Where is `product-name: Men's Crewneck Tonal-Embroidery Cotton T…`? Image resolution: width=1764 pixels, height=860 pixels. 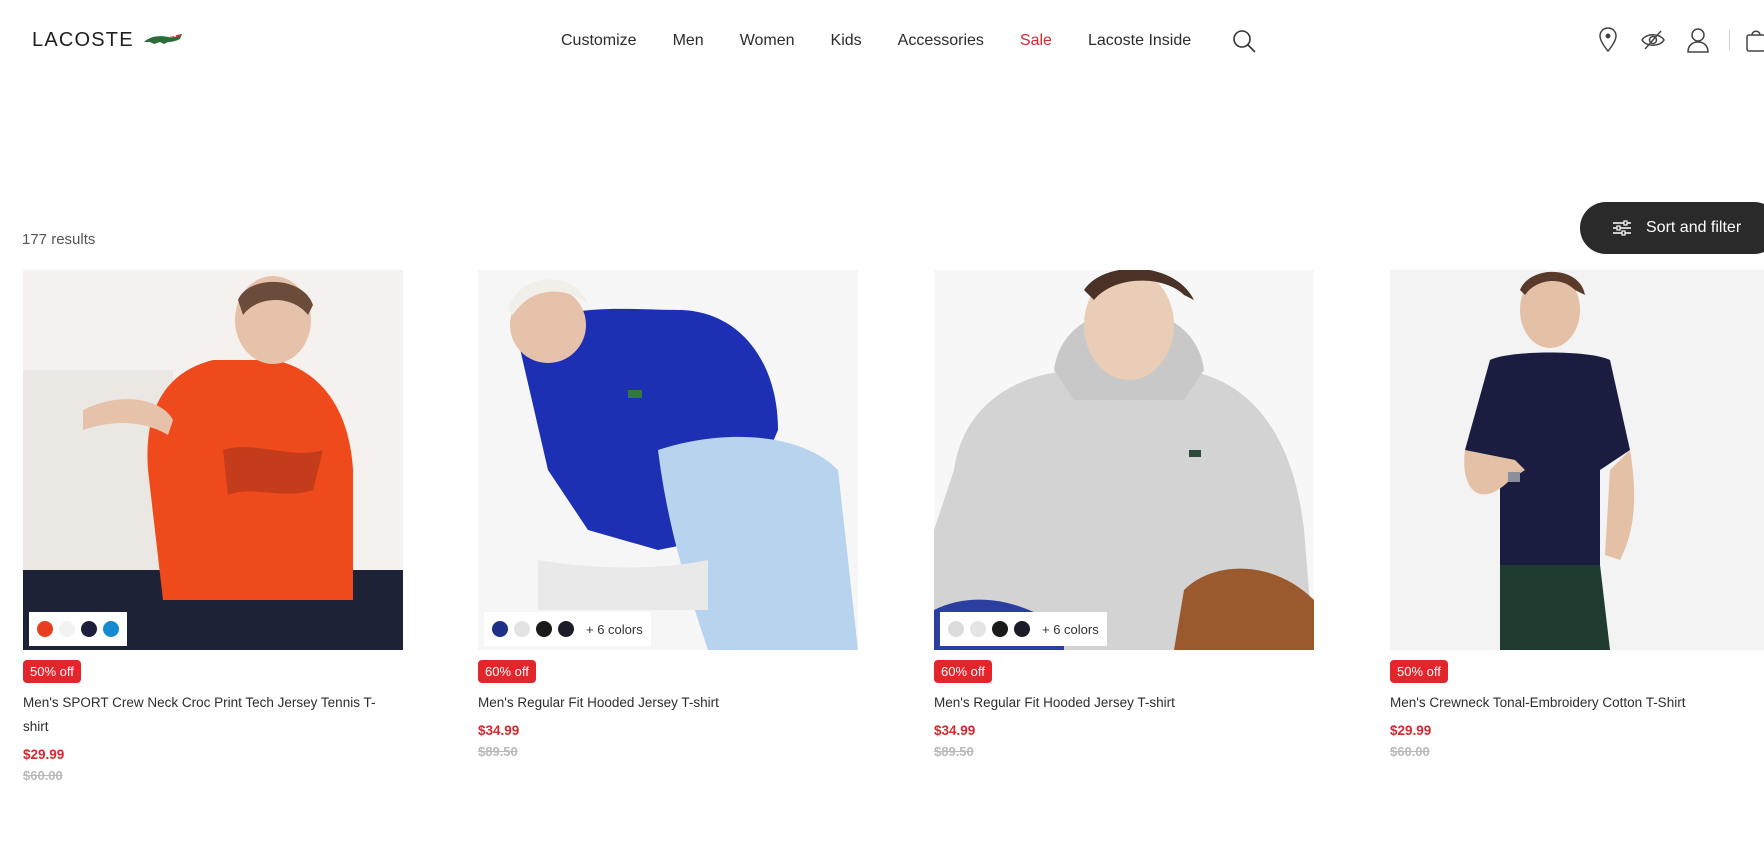
product-name: Men's Crewneck Tonal-Embroidery Cotton T… is located at coordinates (1575, 703).